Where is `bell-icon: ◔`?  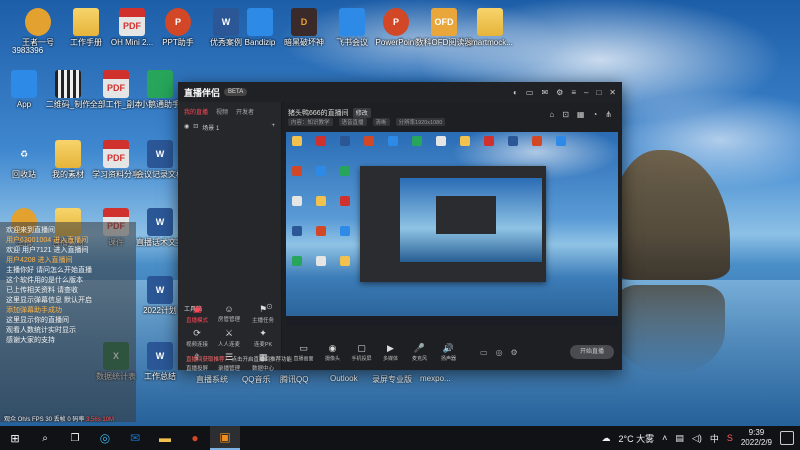 bell-icon: ◔ is located at coordinates (594, 114).